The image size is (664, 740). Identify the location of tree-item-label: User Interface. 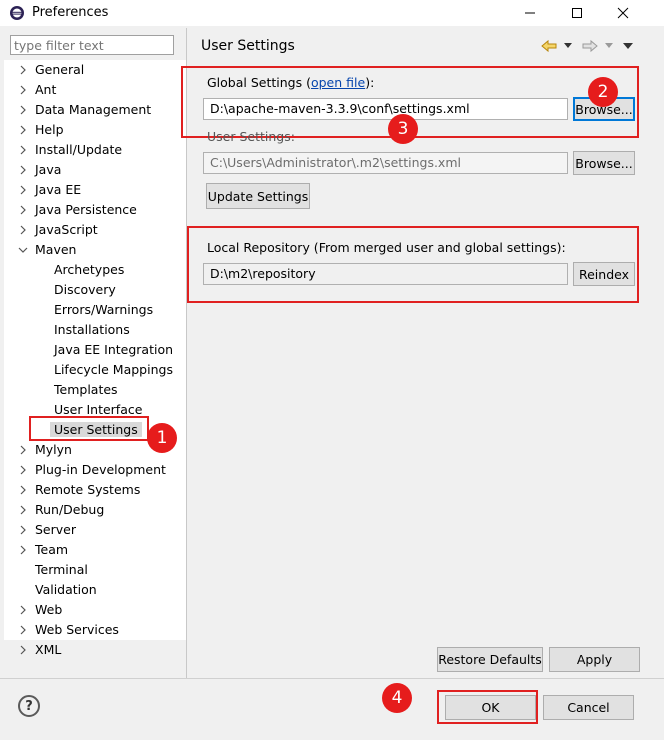
(98, 409).